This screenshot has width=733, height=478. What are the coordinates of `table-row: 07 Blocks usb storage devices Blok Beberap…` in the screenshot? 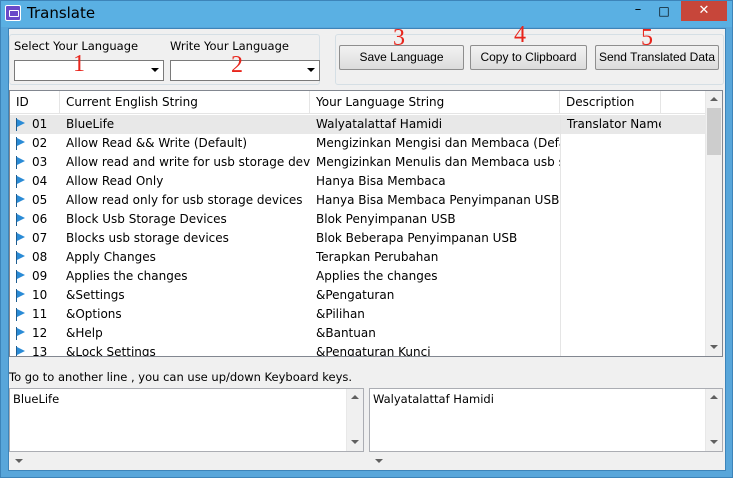 It's located at (358, 238).